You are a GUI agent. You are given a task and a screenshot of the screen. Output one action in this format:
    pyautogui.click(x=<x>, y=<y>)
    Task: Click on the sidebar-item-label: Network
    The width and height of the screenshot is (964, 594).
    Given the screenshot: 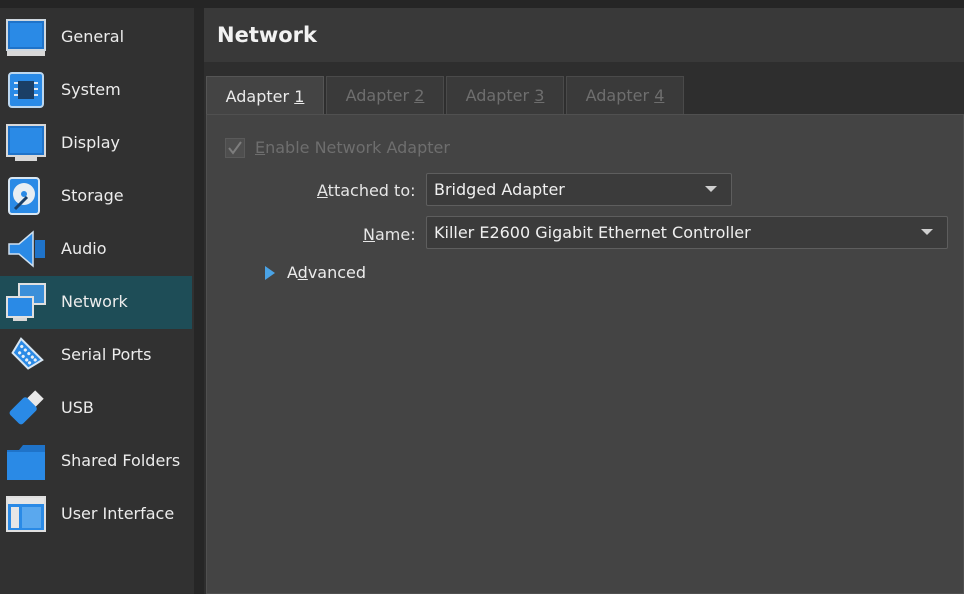 What is the action you would take?
    pyautogui.click(x=94, y=301)
    